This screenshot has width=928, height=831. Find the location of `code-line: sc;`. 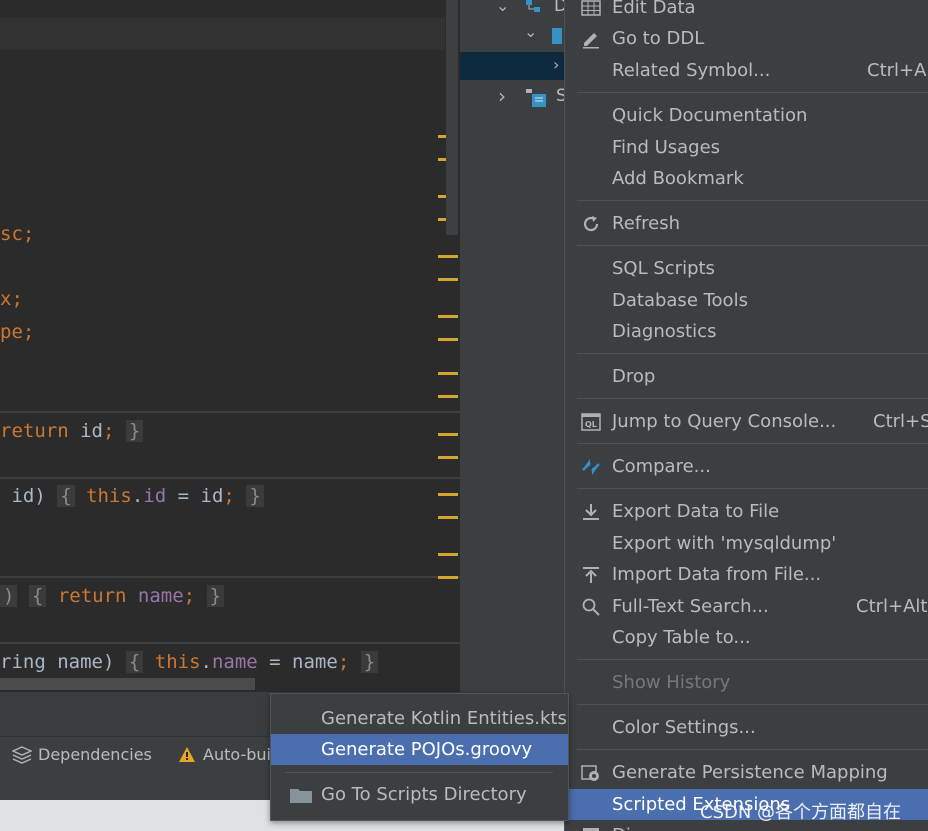

code-line: sc; is located at coordinates (17, 234).